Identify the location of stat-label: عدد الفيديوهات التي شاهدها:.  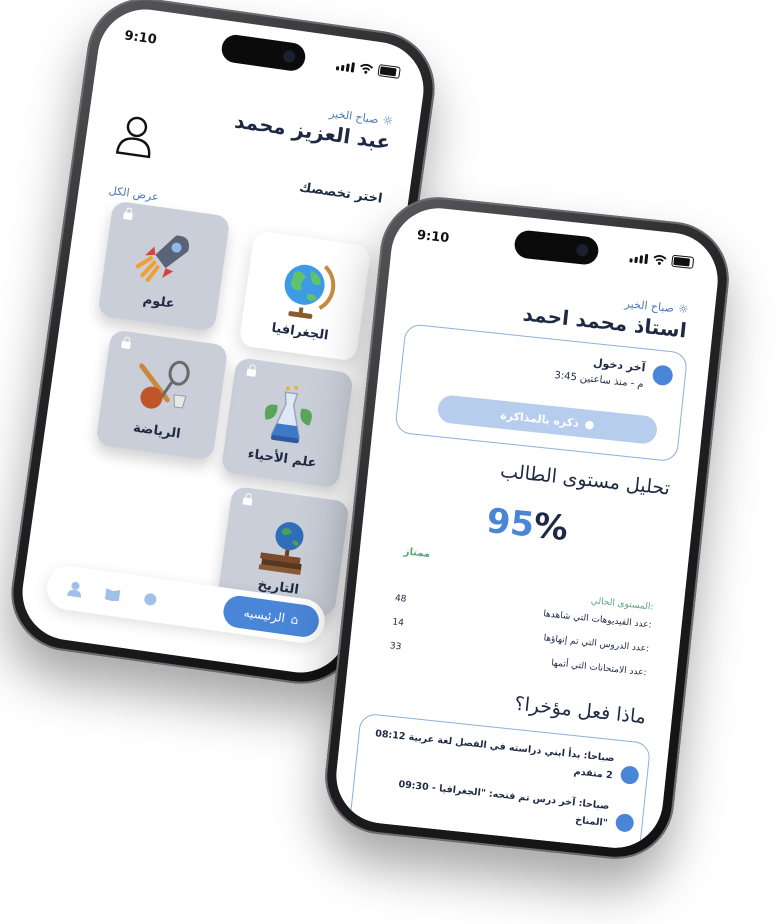
(597, 620).